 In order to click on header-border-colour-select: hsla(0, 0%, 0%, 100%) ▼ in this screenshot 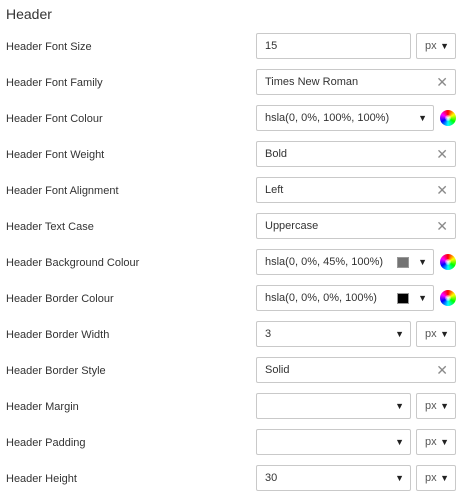, I will do `click(345, 298)`.